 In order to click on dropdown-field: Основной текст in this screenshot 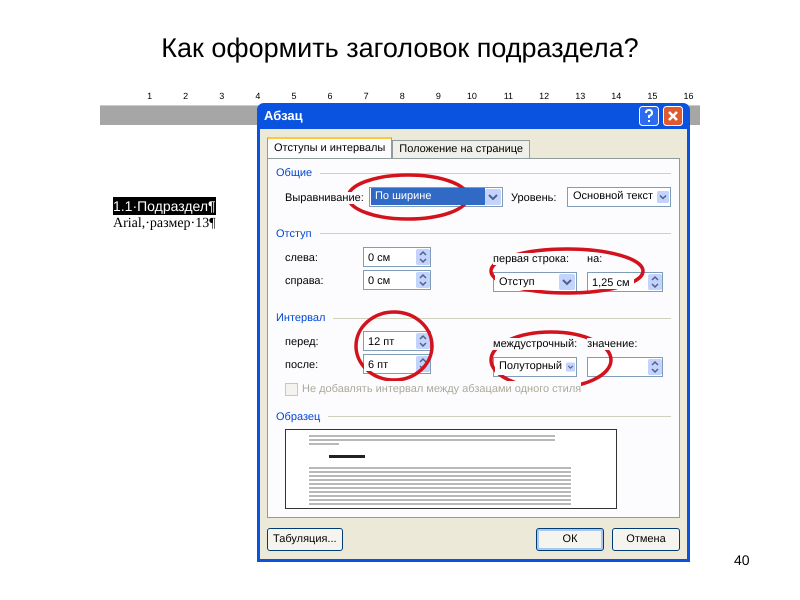, I will do `click(619, 196)`.